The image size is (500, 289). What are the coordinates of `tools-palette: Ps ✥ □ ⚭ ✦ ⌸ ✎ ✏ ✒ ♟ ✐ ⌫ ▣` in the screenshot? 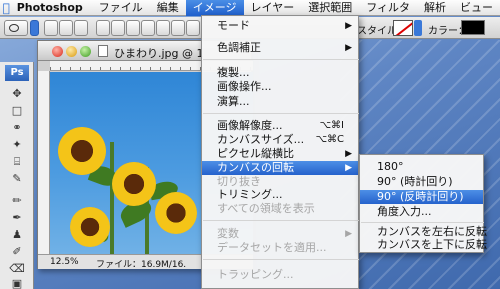 It's located at (17, 175).